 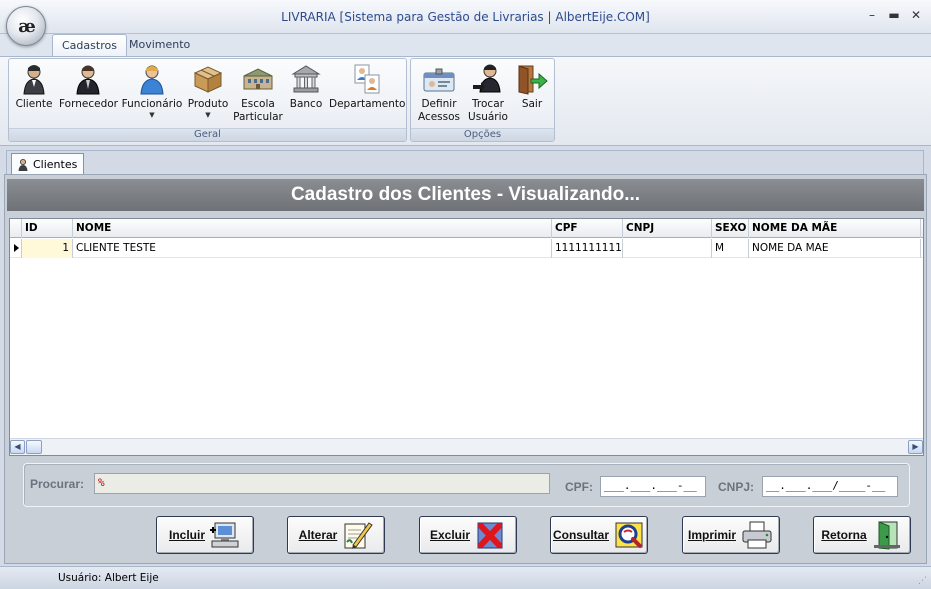 I want to click on button-label: Excluir, so click(x=450, y=535).